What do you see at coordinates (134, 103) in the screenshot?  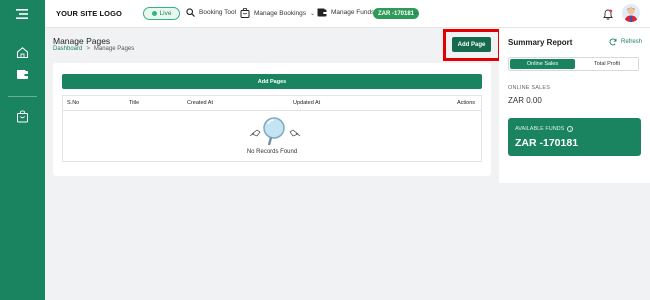 I see `column-header-title: Title` at bounding box center [134, 103].